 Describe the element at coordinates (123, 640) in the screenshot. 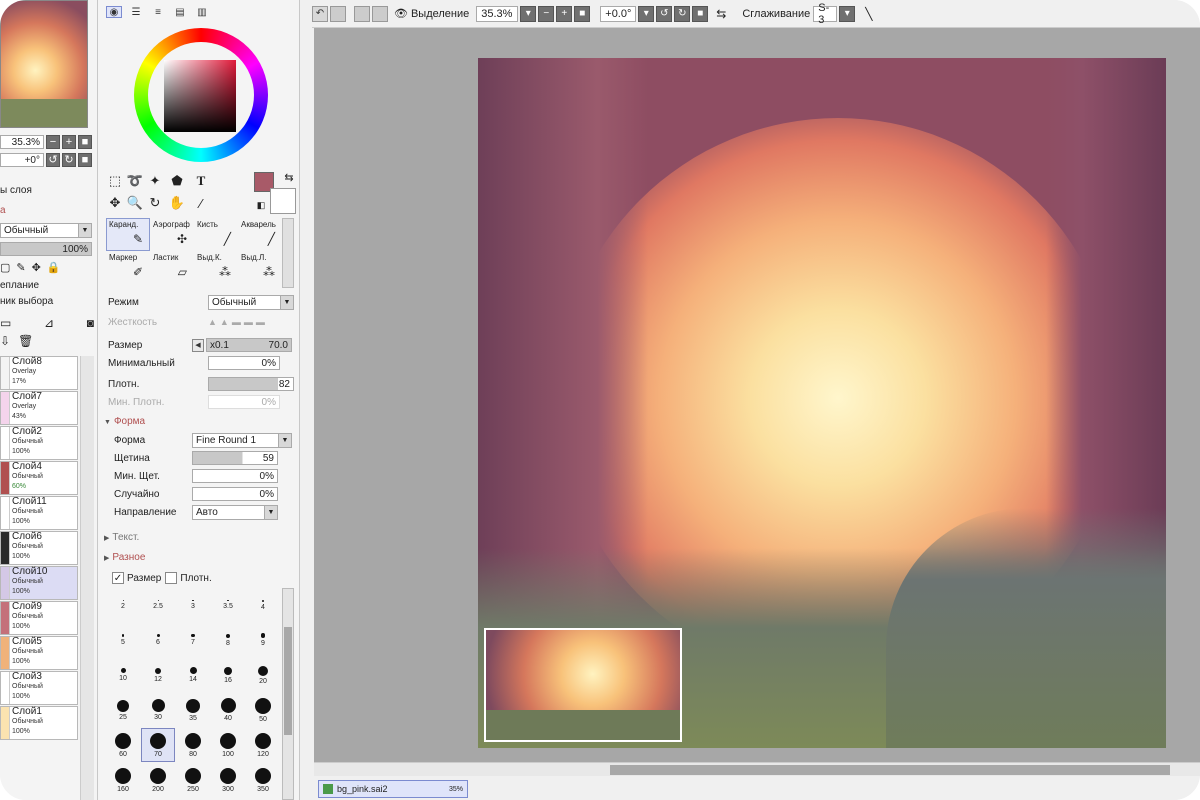

I see `brush-size-preset: 5` at that location.